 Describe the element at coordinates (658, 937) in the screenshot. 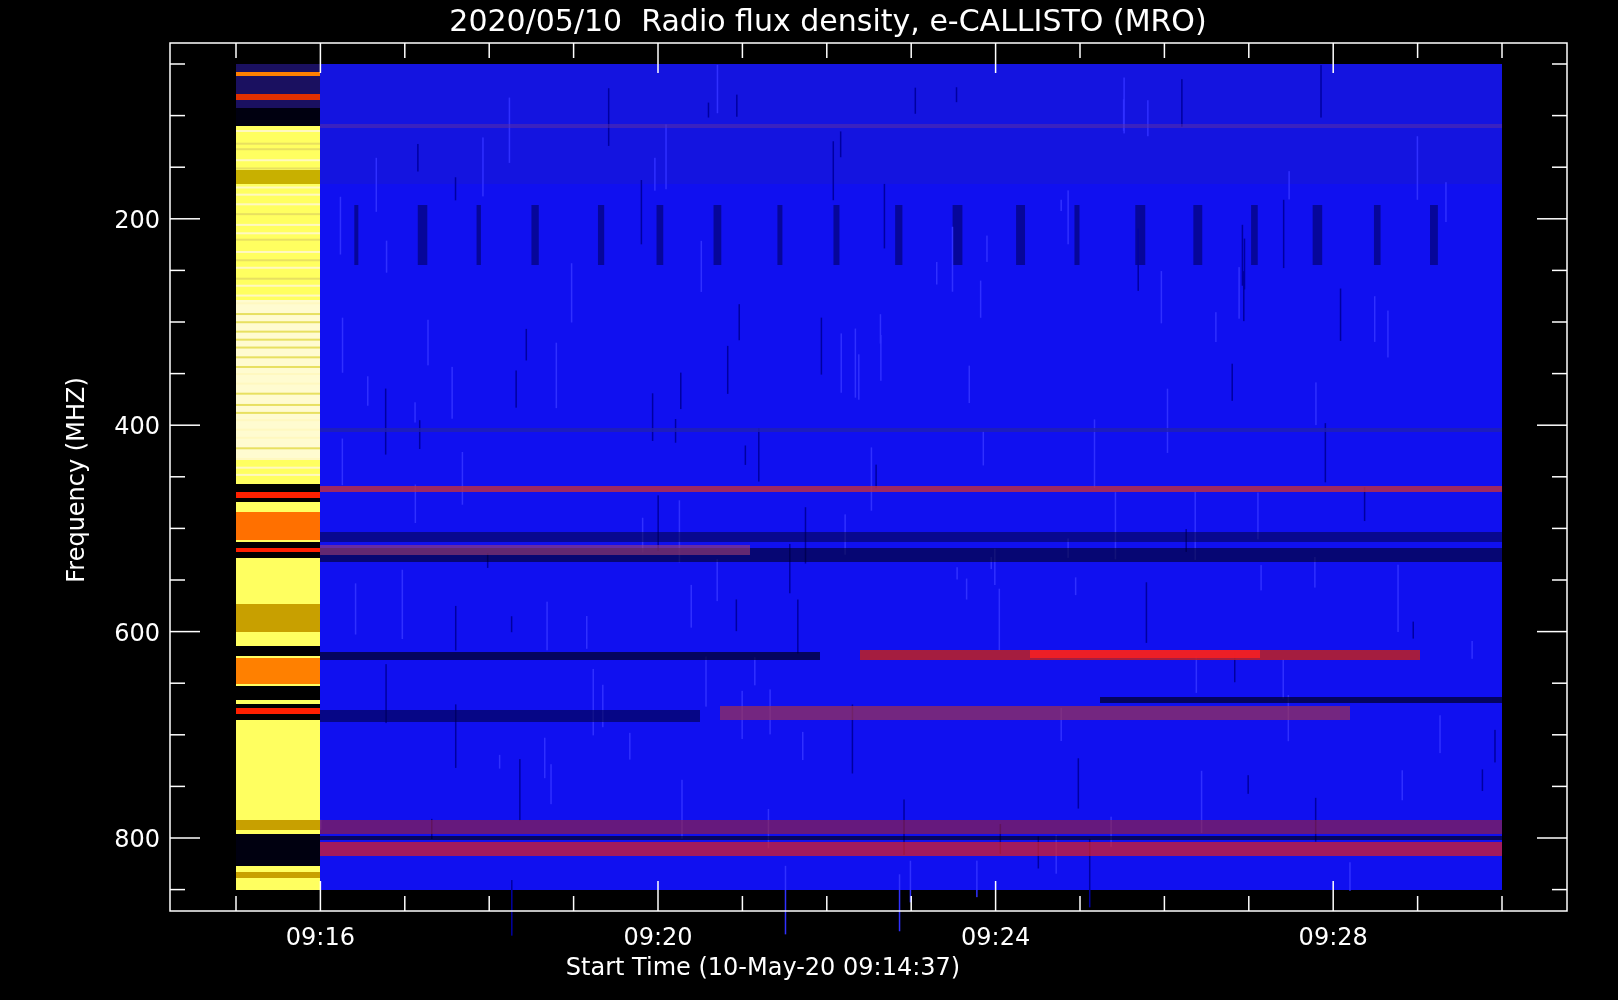

I see `x-tick-label: 09:20` at that location.